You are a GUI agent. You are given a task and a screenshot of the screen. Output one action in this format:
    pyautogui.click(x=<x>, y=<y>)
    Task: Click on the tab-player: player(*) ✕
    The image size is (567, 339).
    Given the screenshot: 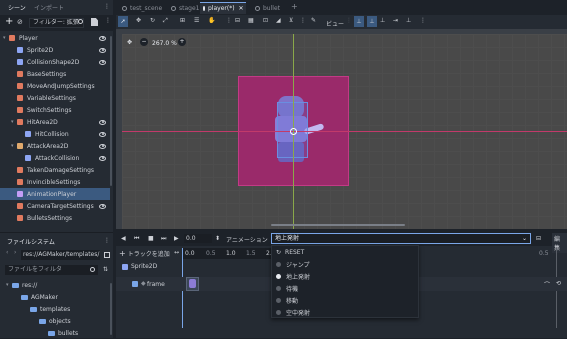 What is the action you would take?
    pyautogui.click(x=223, y=8)
    